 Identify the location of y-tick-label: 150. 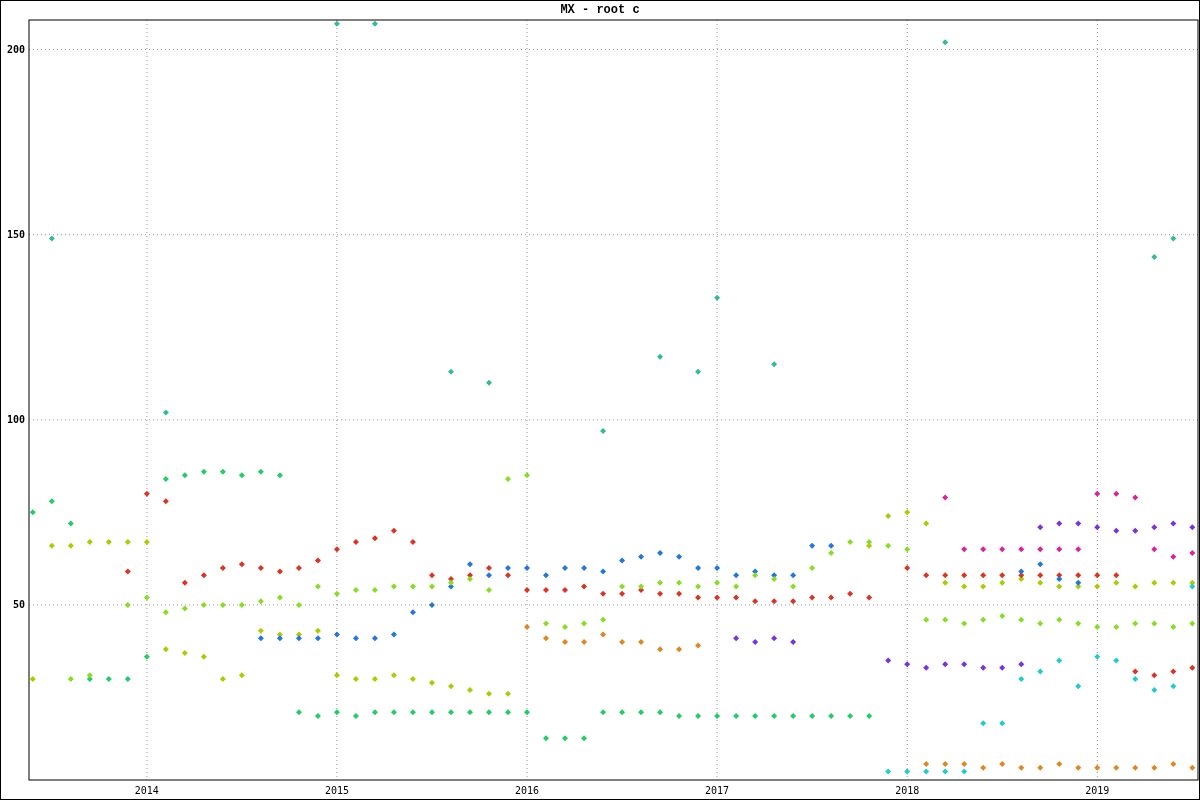
(15, 234).